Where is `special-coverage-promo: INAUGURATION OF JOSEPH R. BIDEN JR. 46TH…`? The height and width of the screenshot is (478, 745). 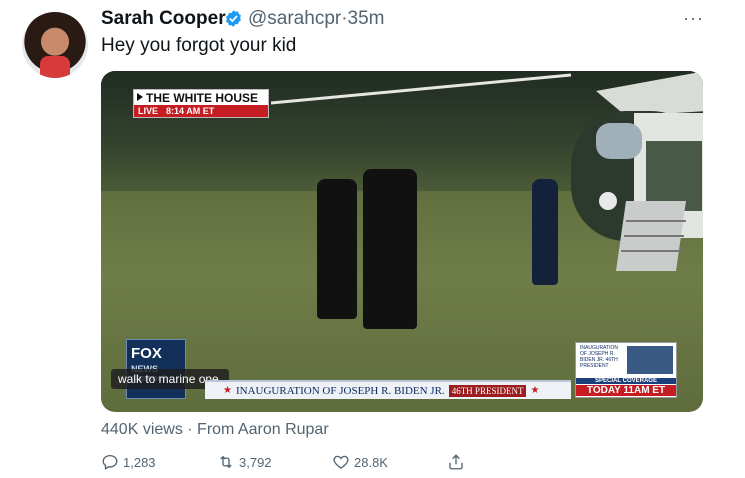
special-coverage-promo: INAUGURATION OF JOSEPH R. BIDEN JR. 46TH… is located at coordinates (626, 370).